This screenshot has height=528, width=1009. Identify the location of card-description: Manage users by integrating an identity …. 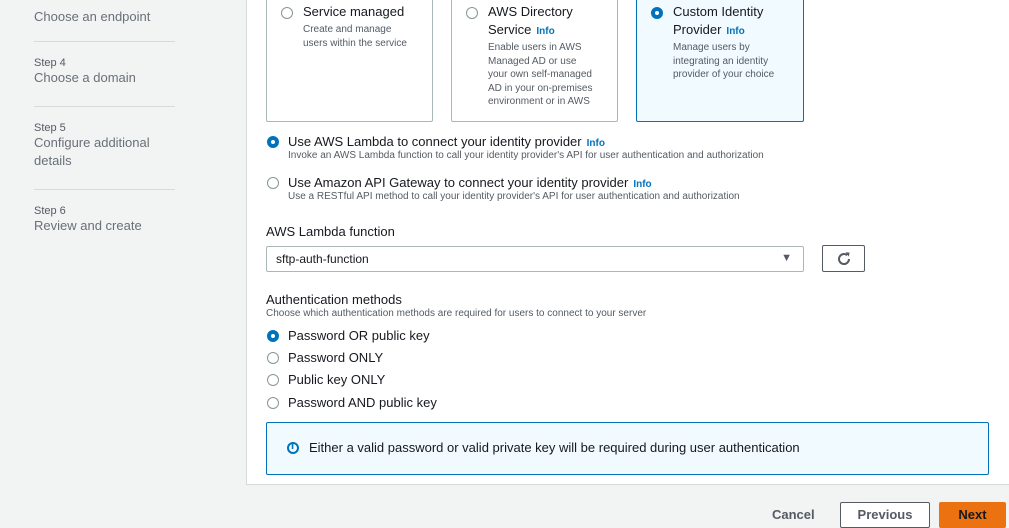
(723, 61).